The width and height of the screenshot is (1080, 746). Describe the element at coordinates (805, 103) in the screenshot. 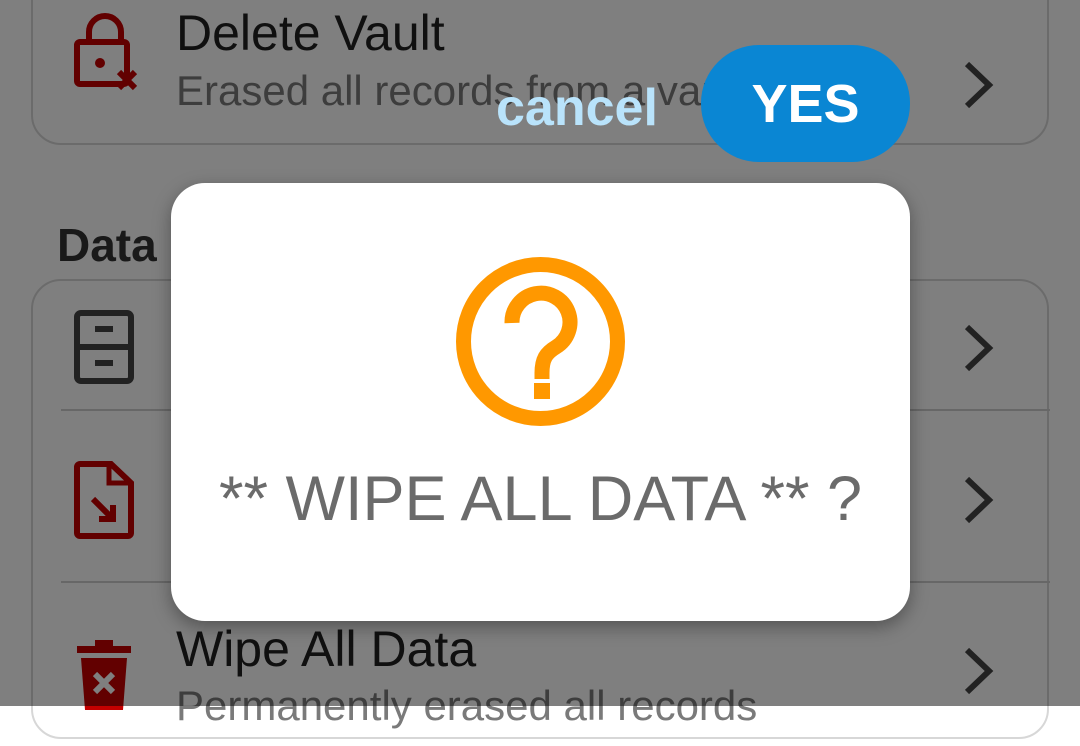

I see `yes-button: YES` at that location.